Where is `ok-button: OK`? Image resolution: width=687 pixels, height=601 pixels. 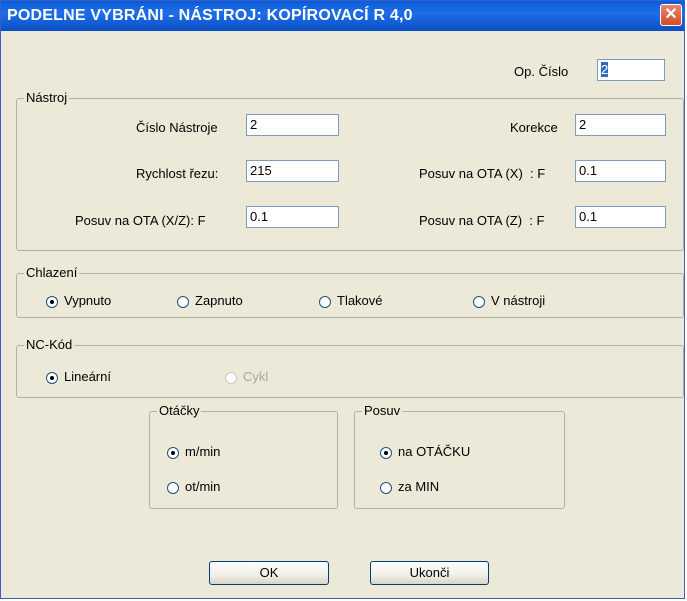
ok-button: OK is located at coordinates (269, 573).